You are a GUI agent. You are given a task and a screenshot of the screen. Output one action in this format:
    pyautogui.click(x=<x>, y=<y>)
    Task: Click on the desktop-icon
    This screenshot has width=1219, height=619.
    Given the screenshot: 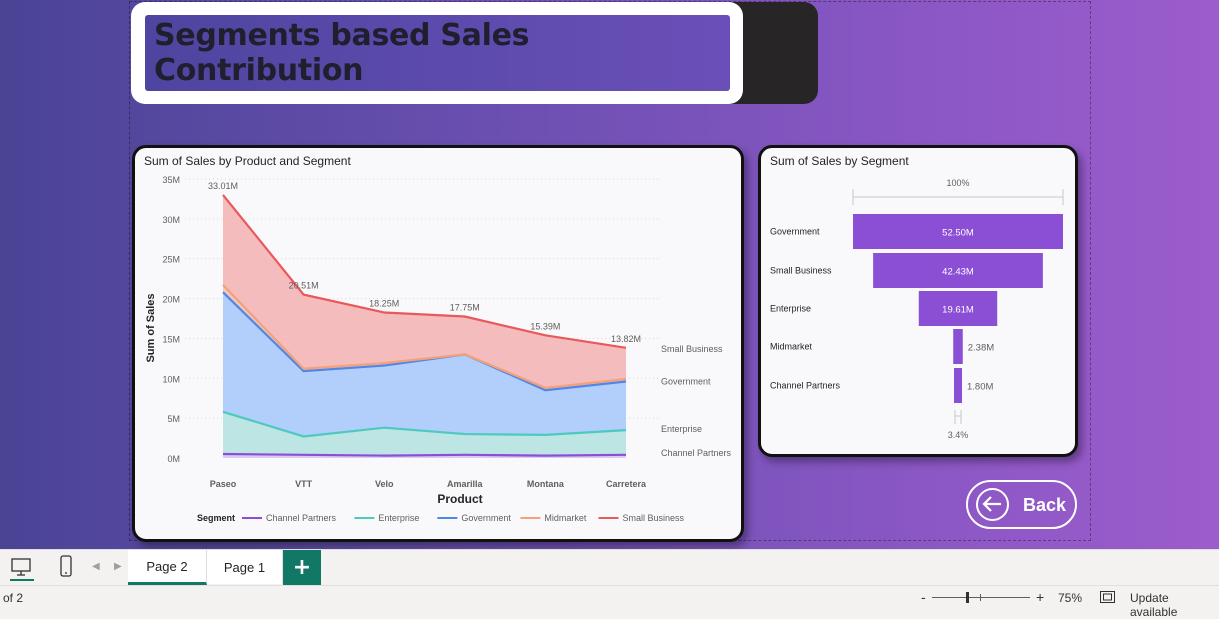 What is the action you would take?
    pyautogui.click(x=23, y=569)
    